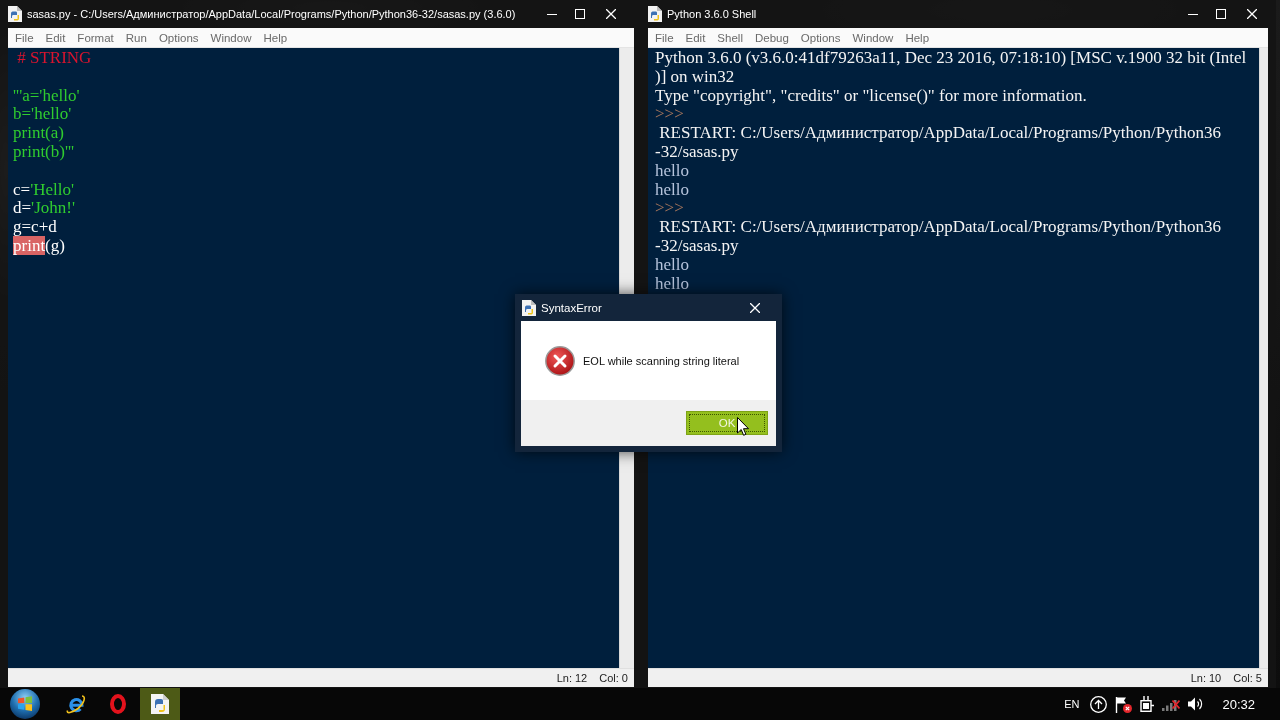 This screenshot has width=1280, height=720. I want to click on column-number-label: Col: 0, so click(613, 678).